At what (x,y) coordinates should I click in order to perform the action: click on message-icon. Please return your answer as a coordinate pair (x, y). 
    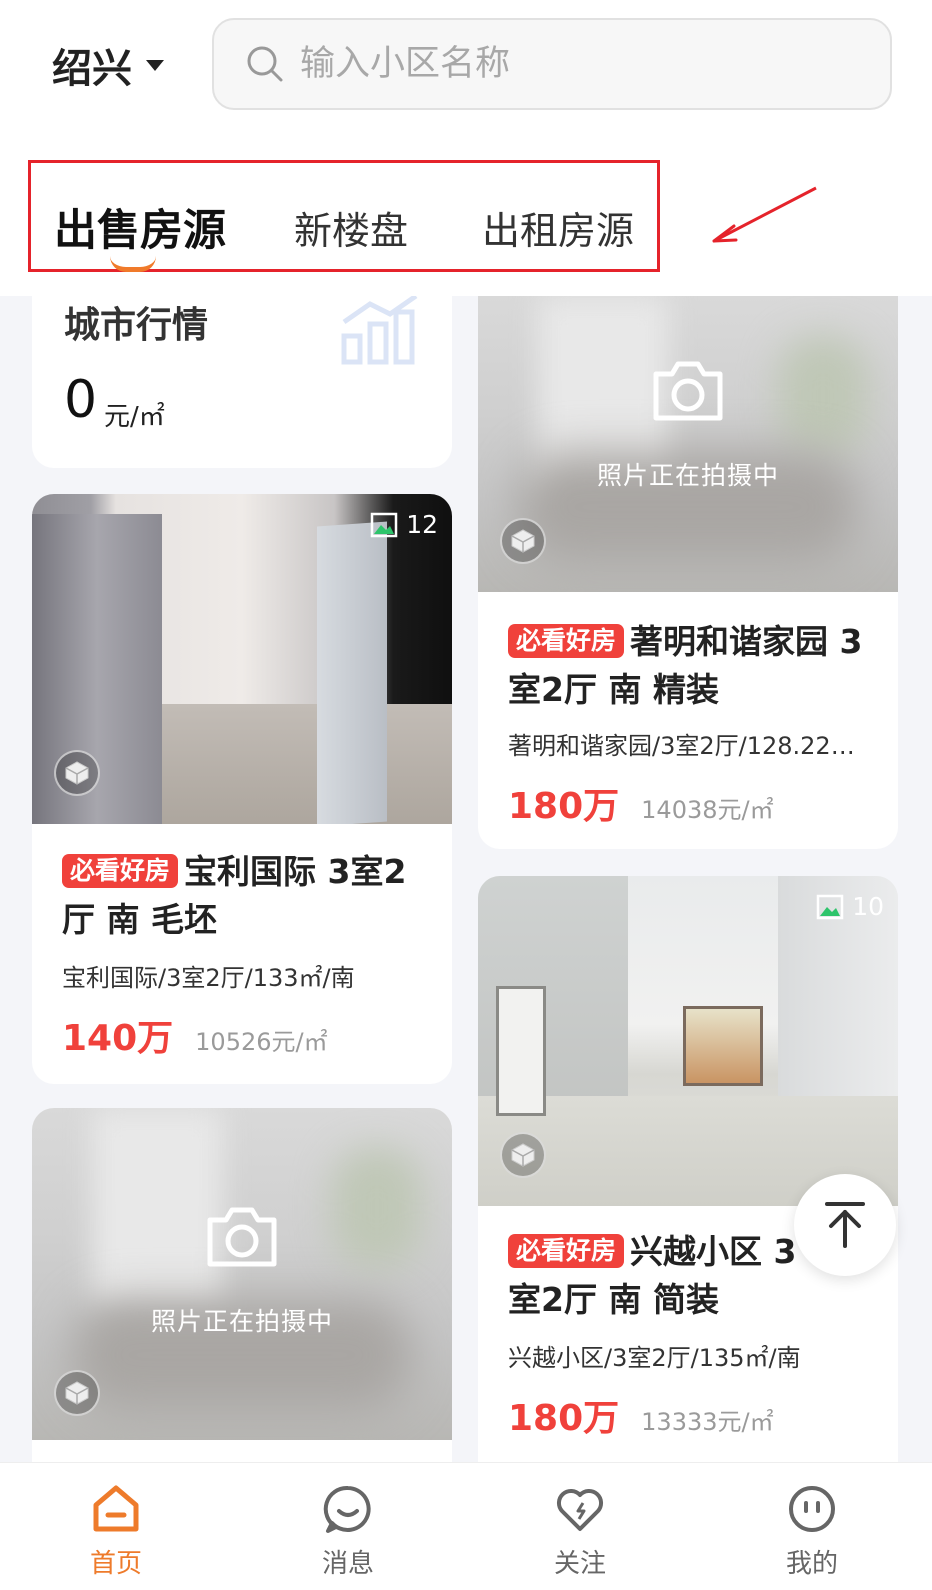
    Looking at the image, I should click on (347, 1509).